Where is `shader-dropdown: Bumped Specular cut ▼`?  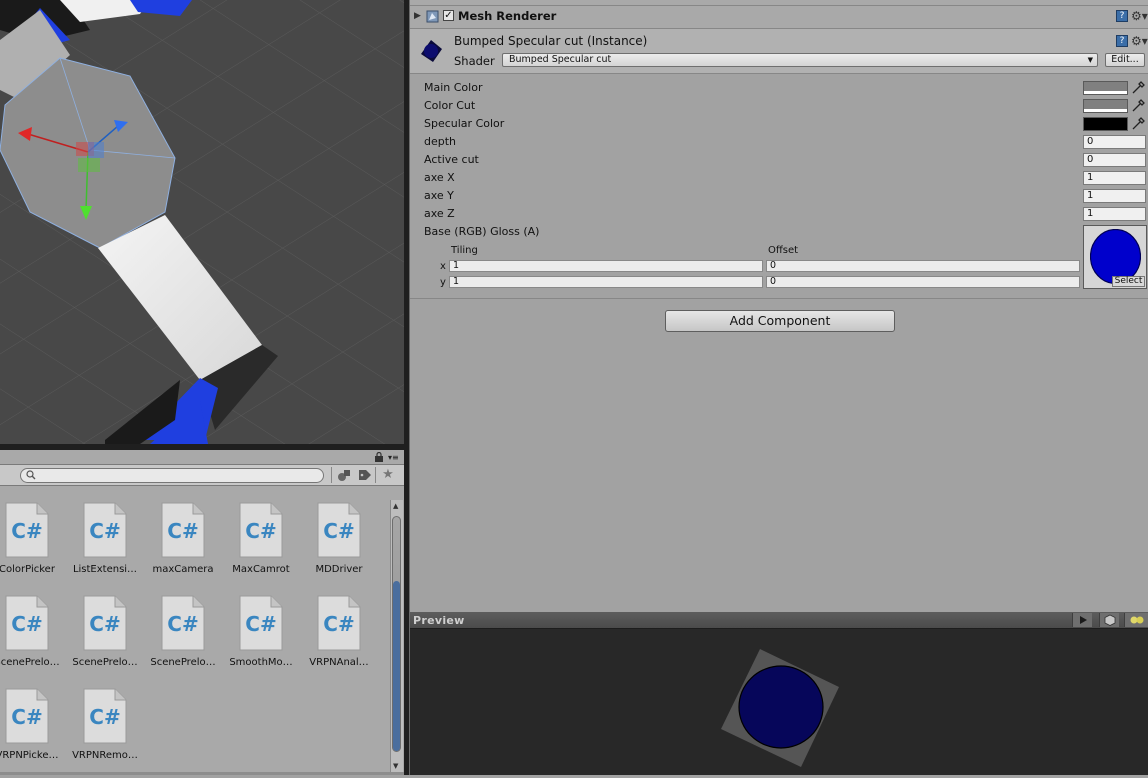 shader-dropdown: Bumped Specular cut ▼ is located at coordinates (800, 60).